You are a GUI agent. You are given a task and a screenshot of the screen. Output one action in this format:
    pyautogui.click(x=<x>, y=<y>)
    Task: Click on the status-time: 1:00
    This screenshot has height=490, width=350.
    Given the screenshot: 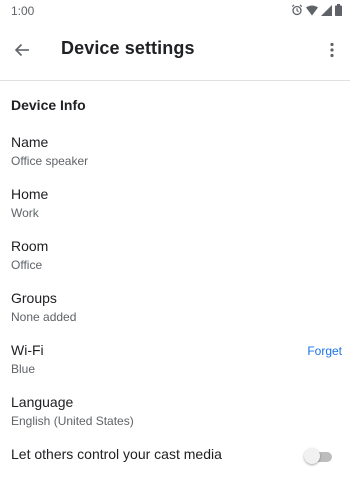 What is the action you would take?
    pyautogui.click(x=23, y=11)
    